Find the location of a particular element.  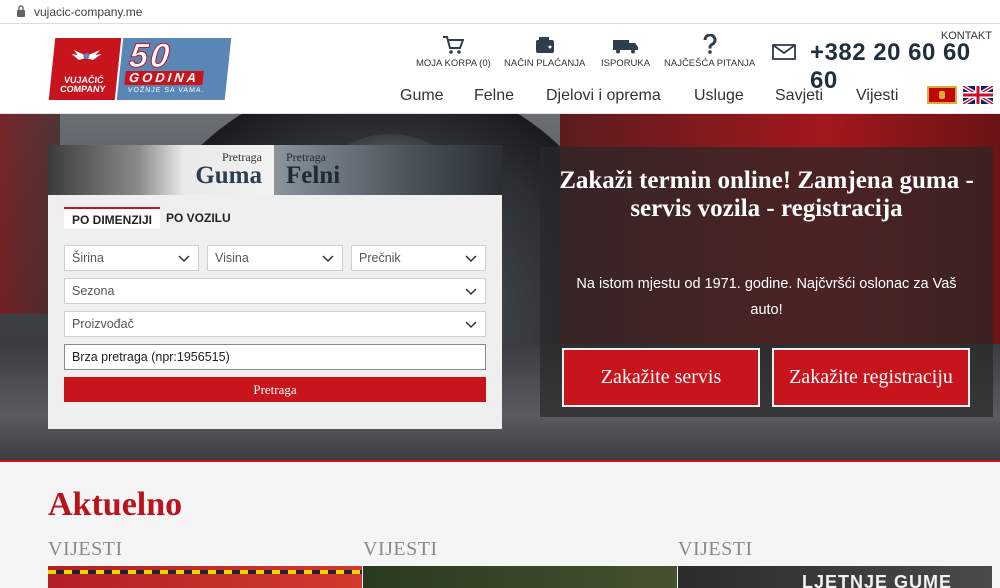

nav-item-gume: Gume is located at coordinates (422, 96).